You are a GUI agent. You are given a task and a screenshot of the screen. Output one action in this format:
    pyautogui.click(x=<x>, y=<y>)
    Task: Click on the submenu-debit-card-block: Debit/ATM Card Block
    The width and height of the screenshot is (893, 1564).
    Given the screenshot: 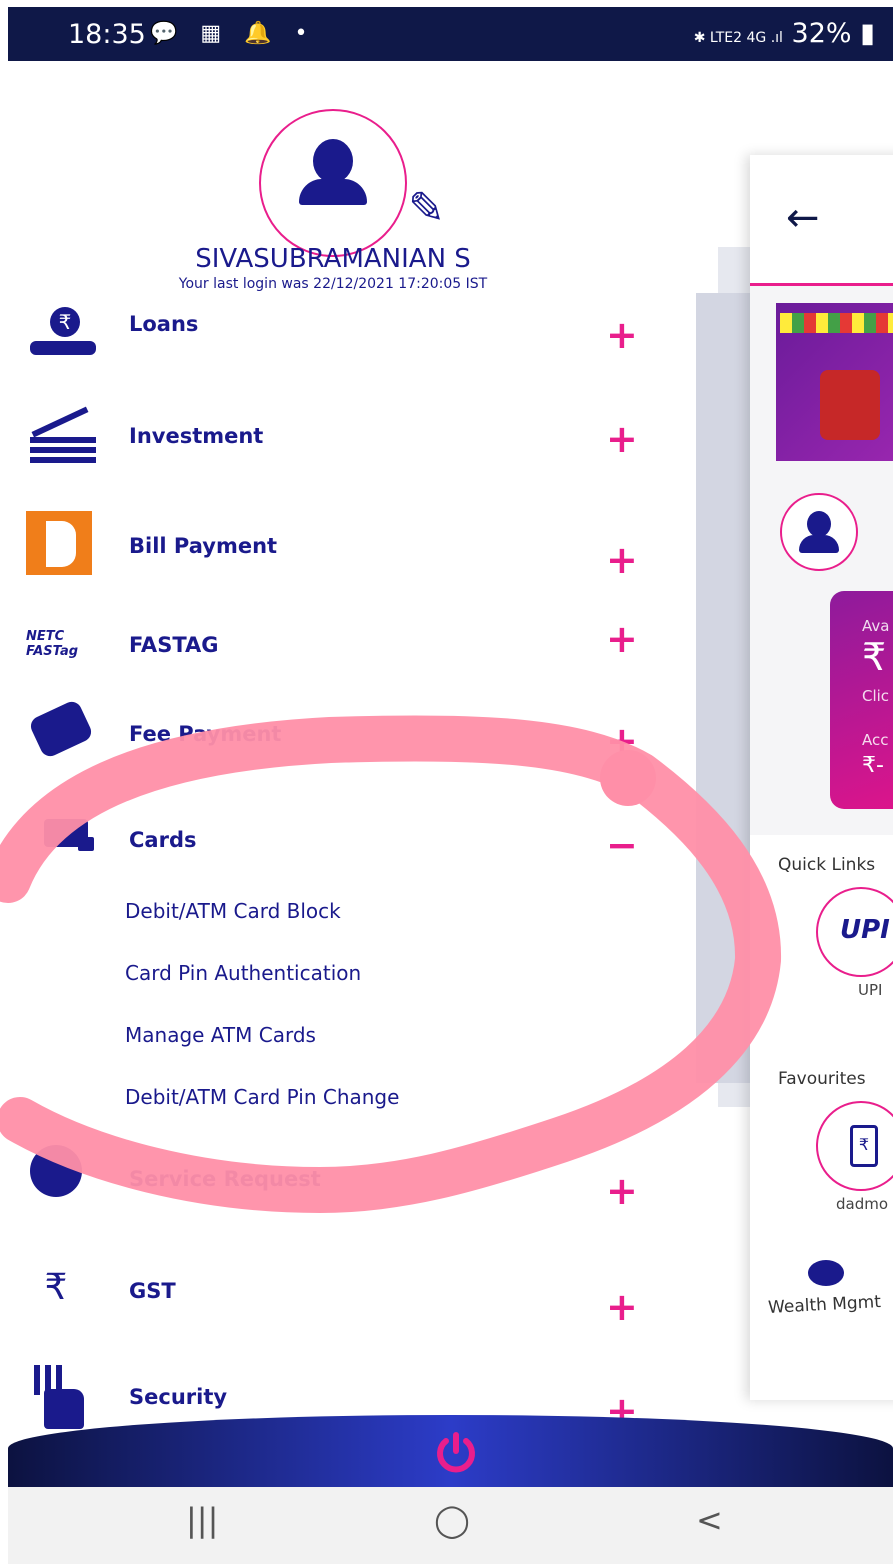 What is the action you would take?
    pyautogui.click(x=233, y=911)
    